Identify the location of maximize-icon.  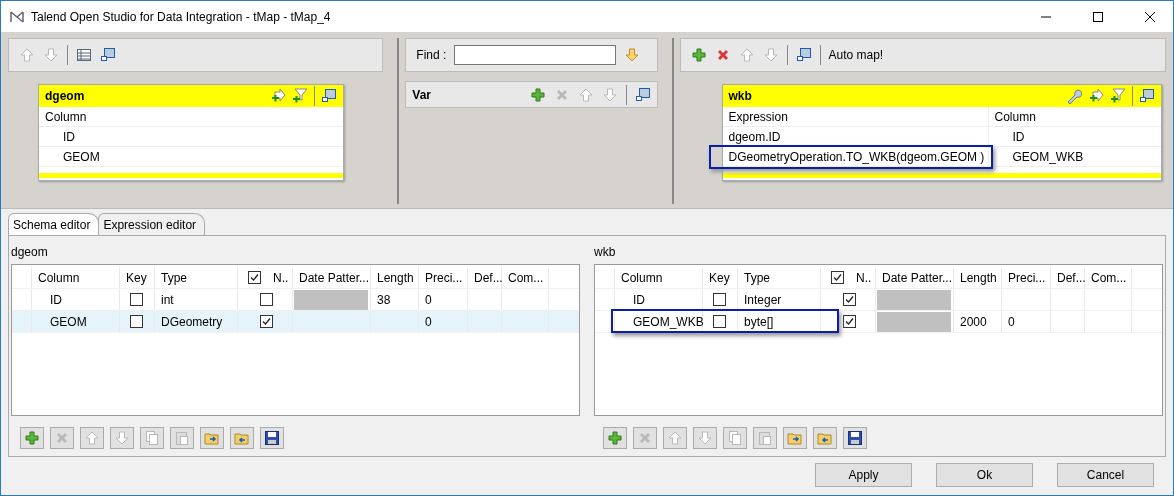
(1098, 16).